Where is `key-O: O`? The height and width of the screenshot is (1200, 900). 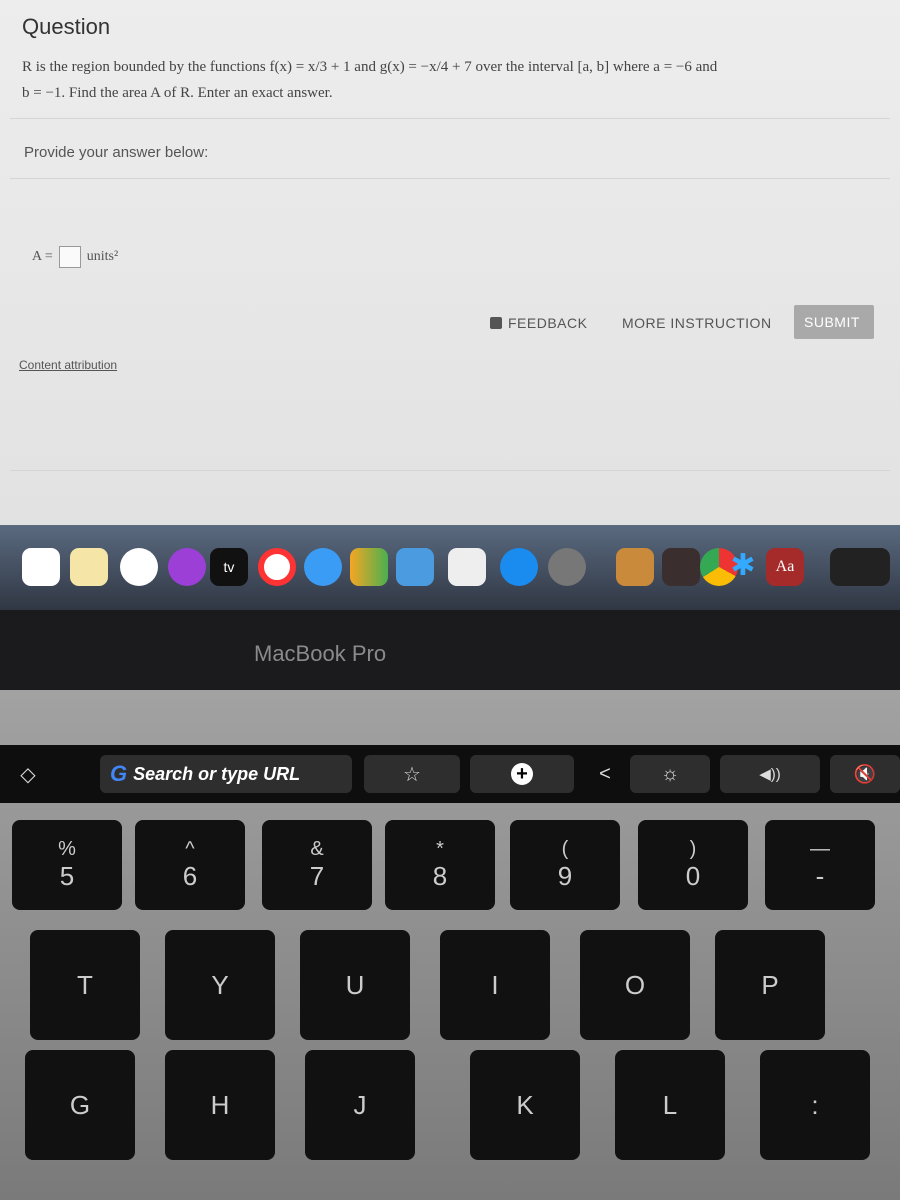
key-O: O is located at coordinates (635, 985).